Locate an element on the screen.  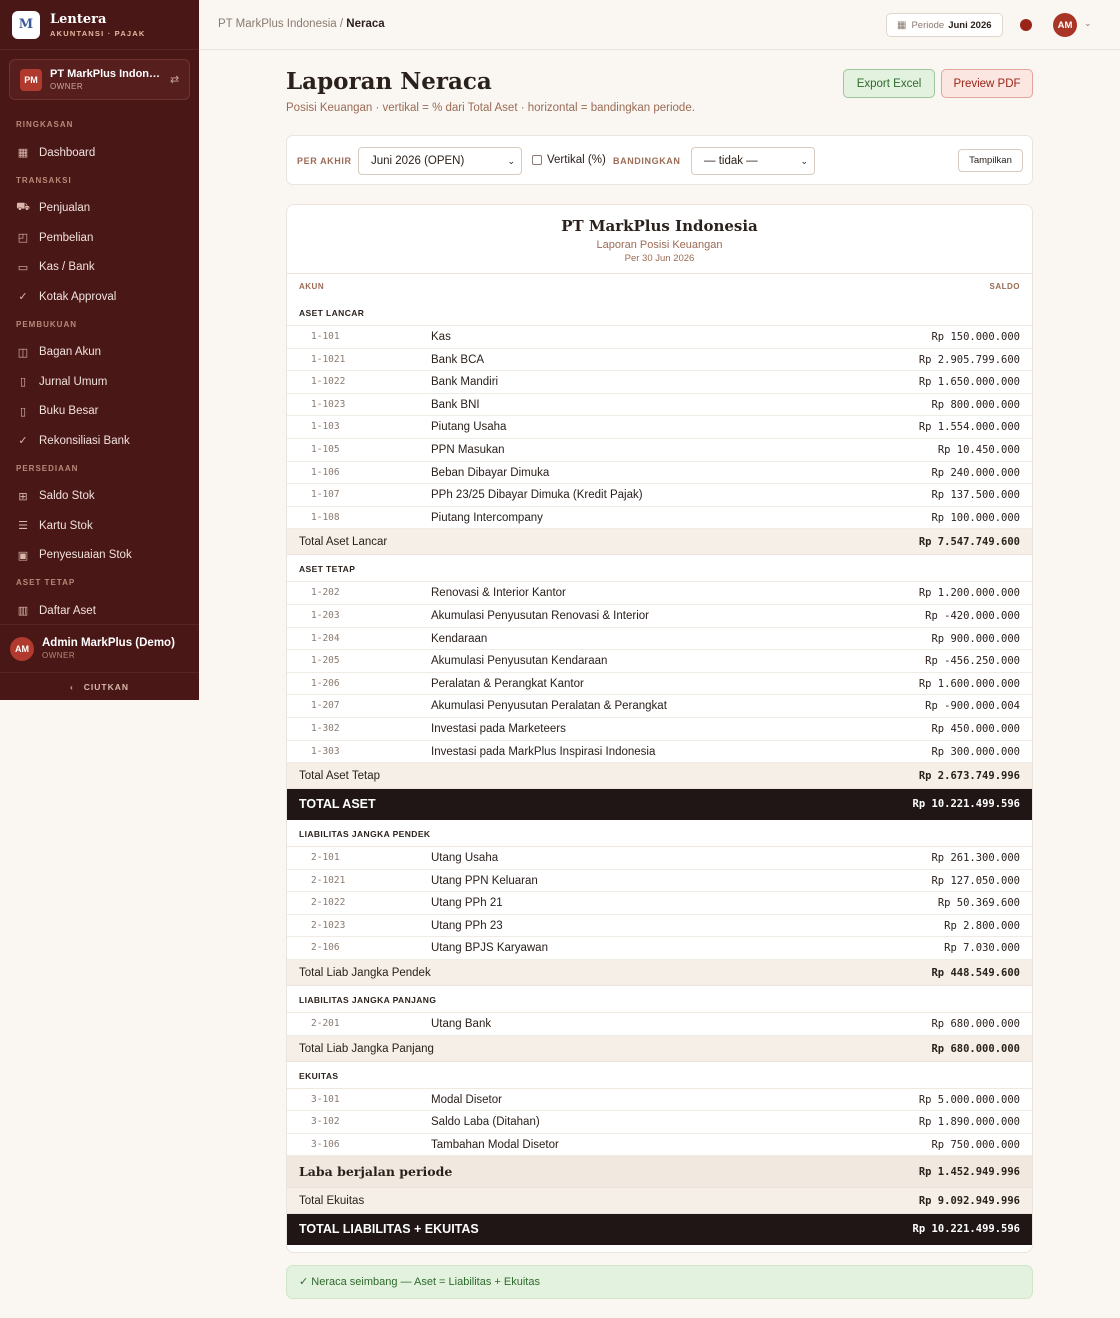
per-akhir-value: Juni 2026 (OPEN) is located at coordinates (418, 161).